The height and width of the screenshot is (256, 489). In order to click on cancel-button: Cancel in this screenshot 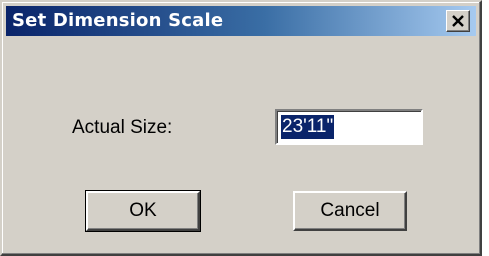, I will do `click(350, 211)`.